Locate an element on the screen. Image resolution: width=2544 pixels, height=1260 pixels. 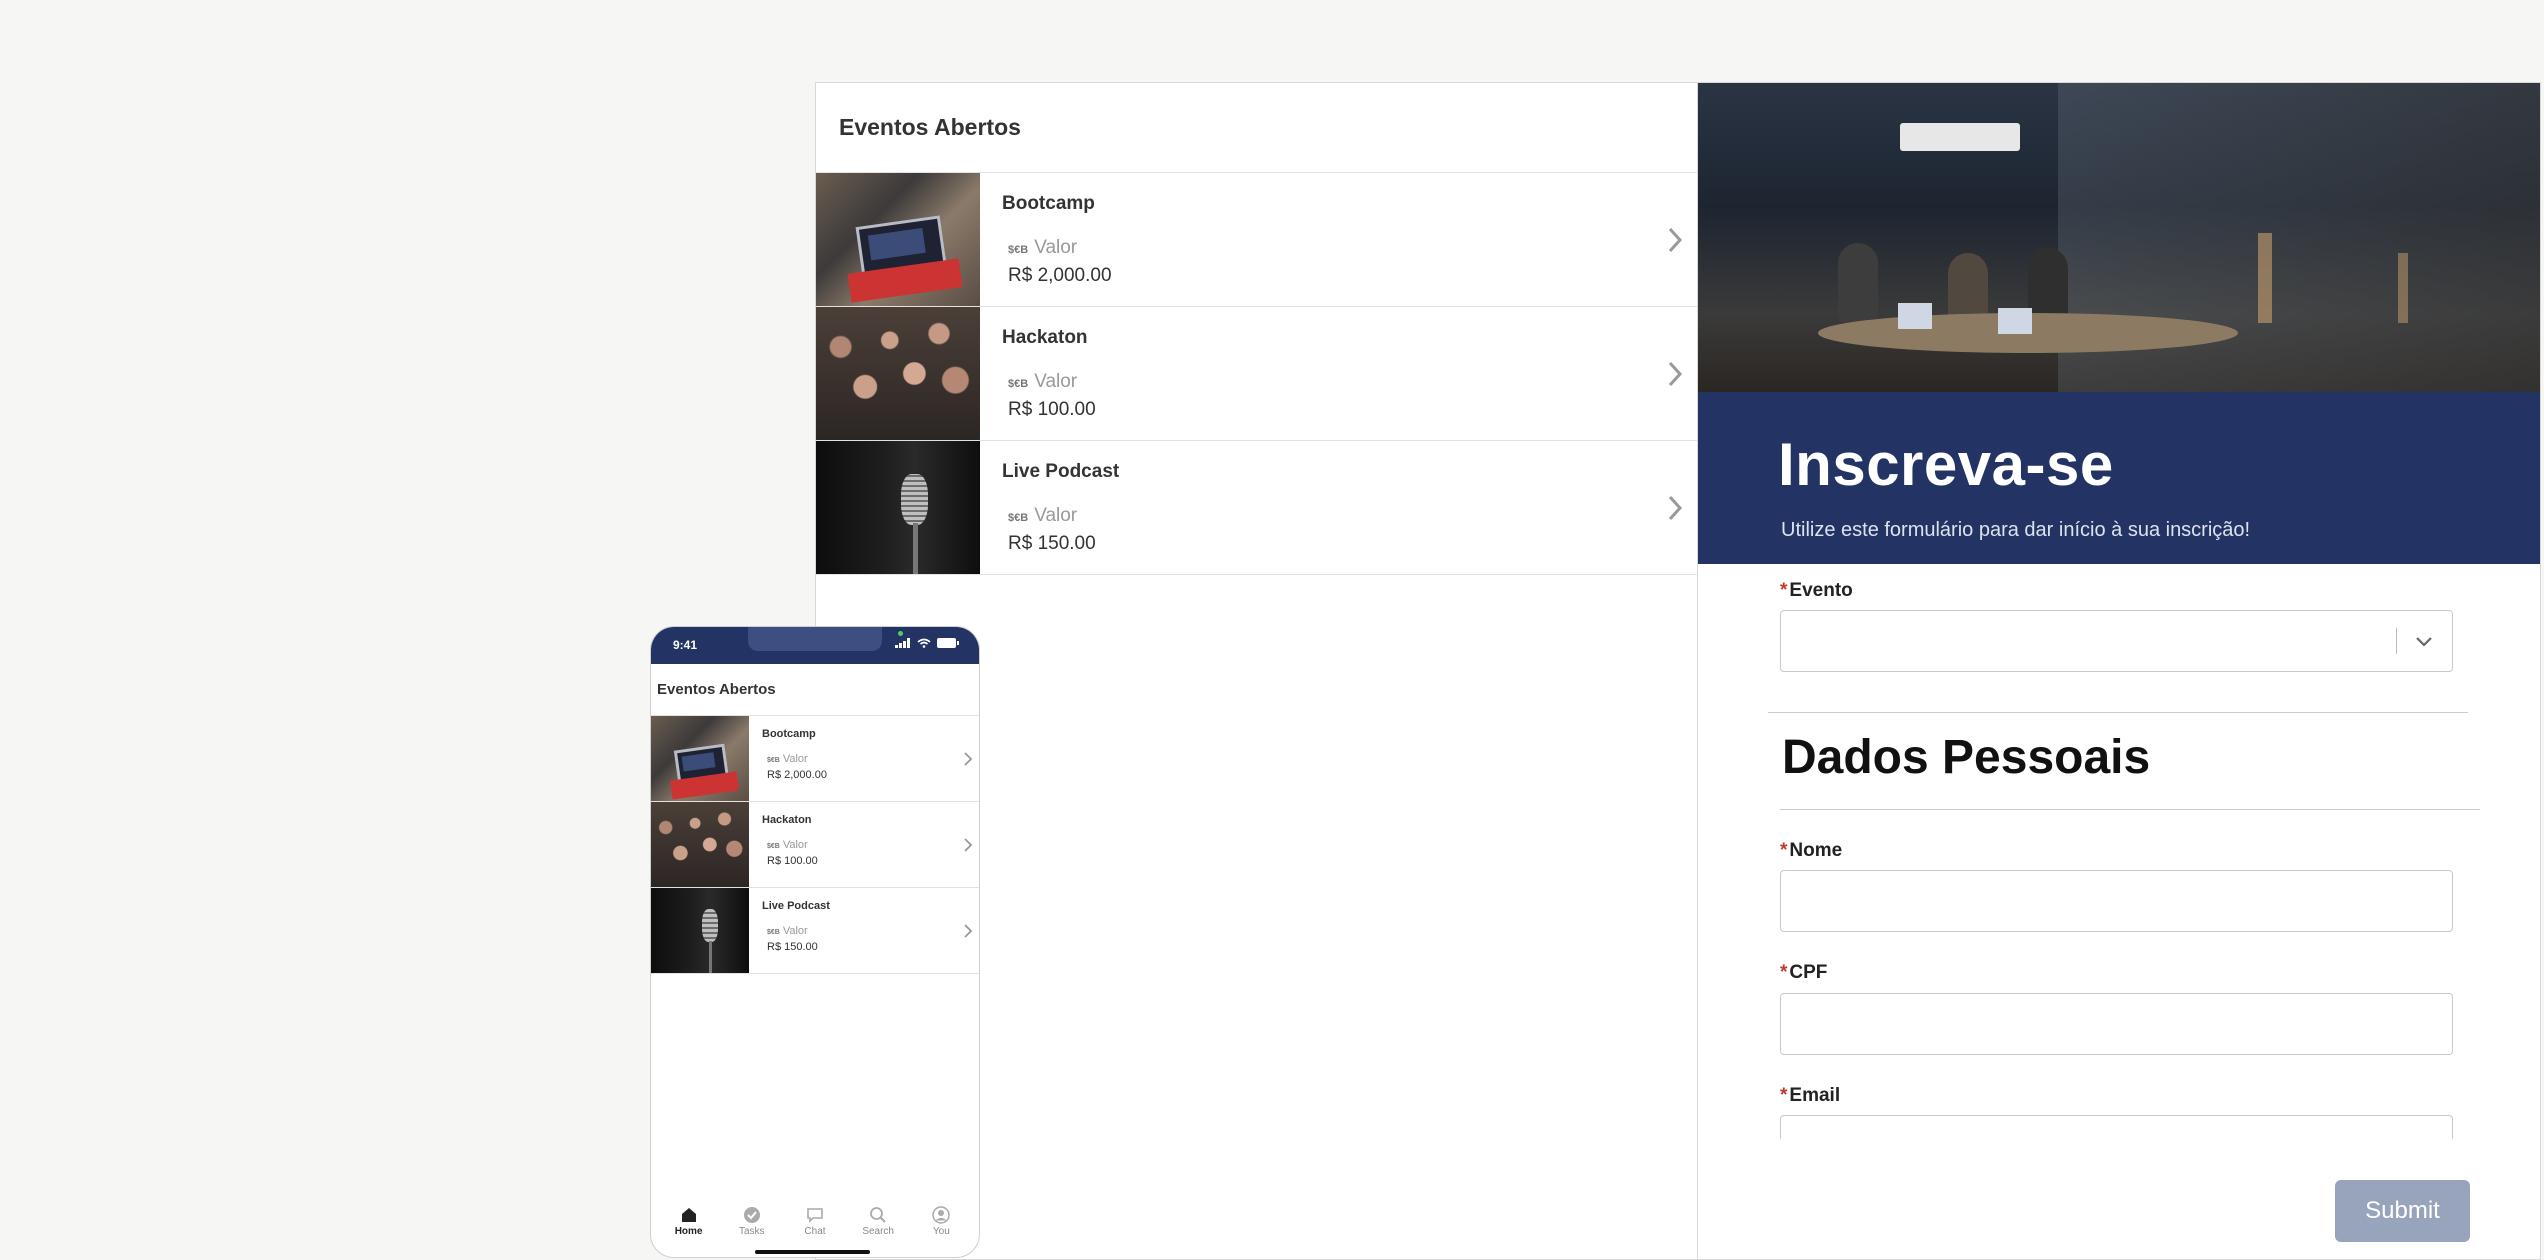
submit-button: Submit is located at coordinates (2402, 1211).